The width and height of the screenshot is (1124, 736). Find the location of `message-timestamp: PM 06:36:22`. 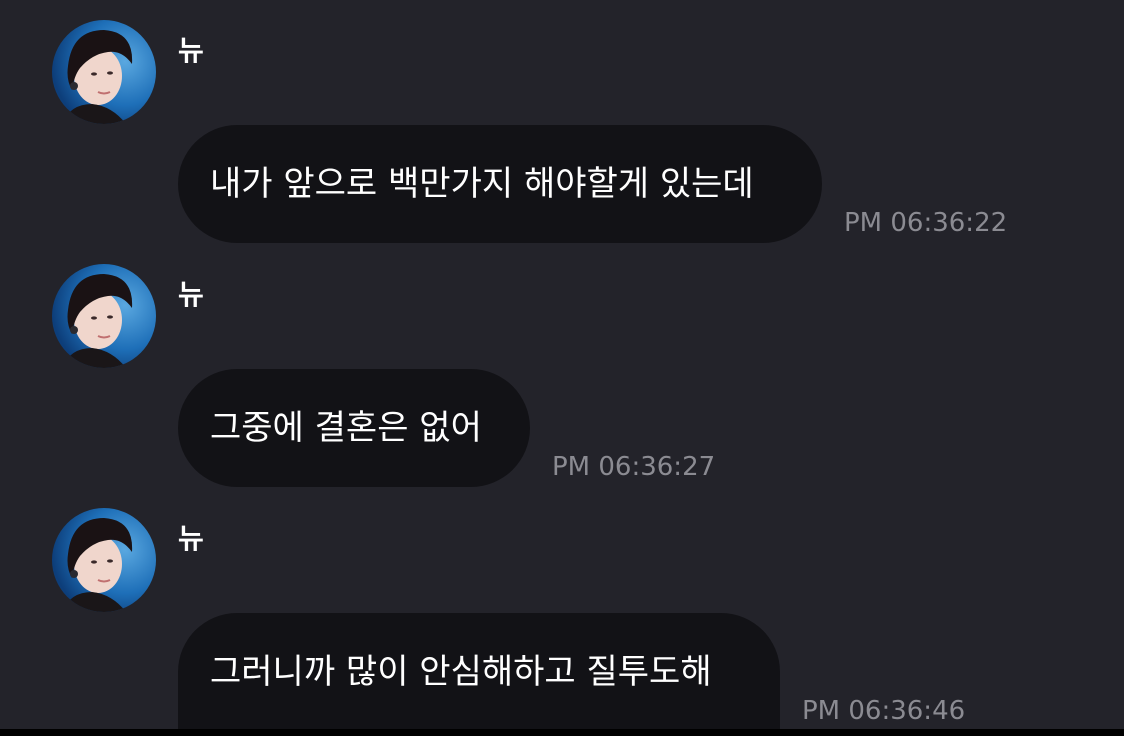

message-timestamp: PM 06:36:22 is located at coordinates (926, 223).